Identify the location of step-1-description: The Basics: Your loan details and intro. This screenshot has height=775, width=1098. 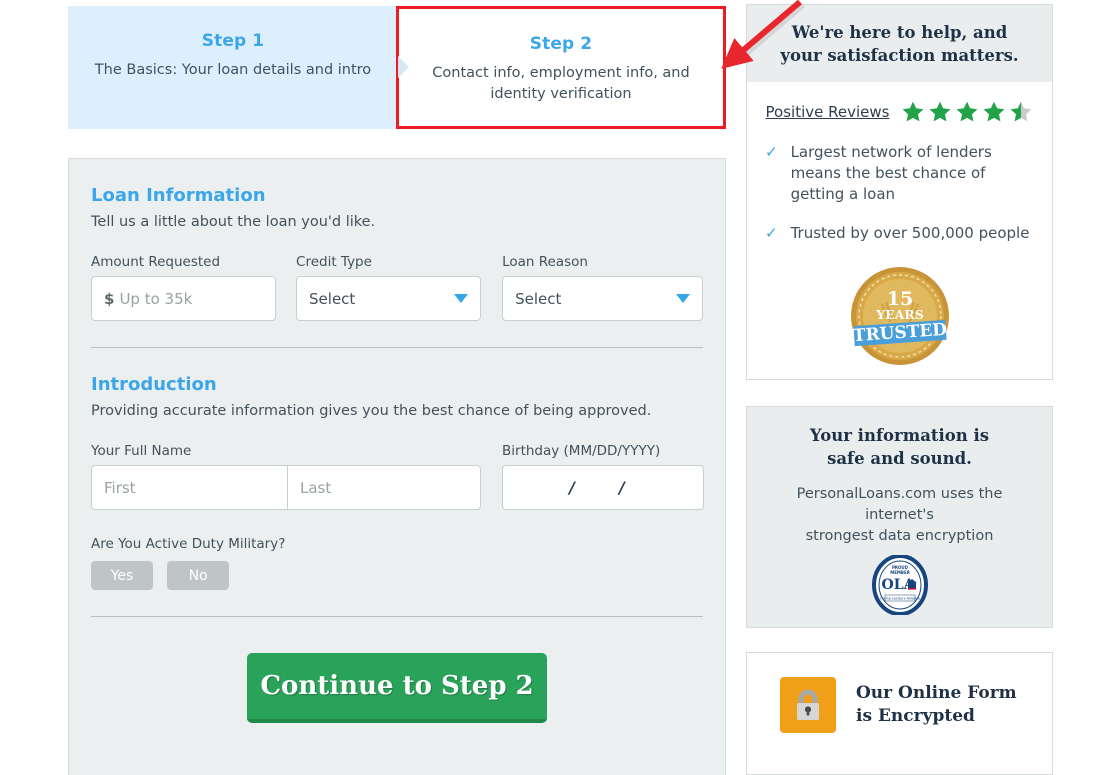
(233, 70).